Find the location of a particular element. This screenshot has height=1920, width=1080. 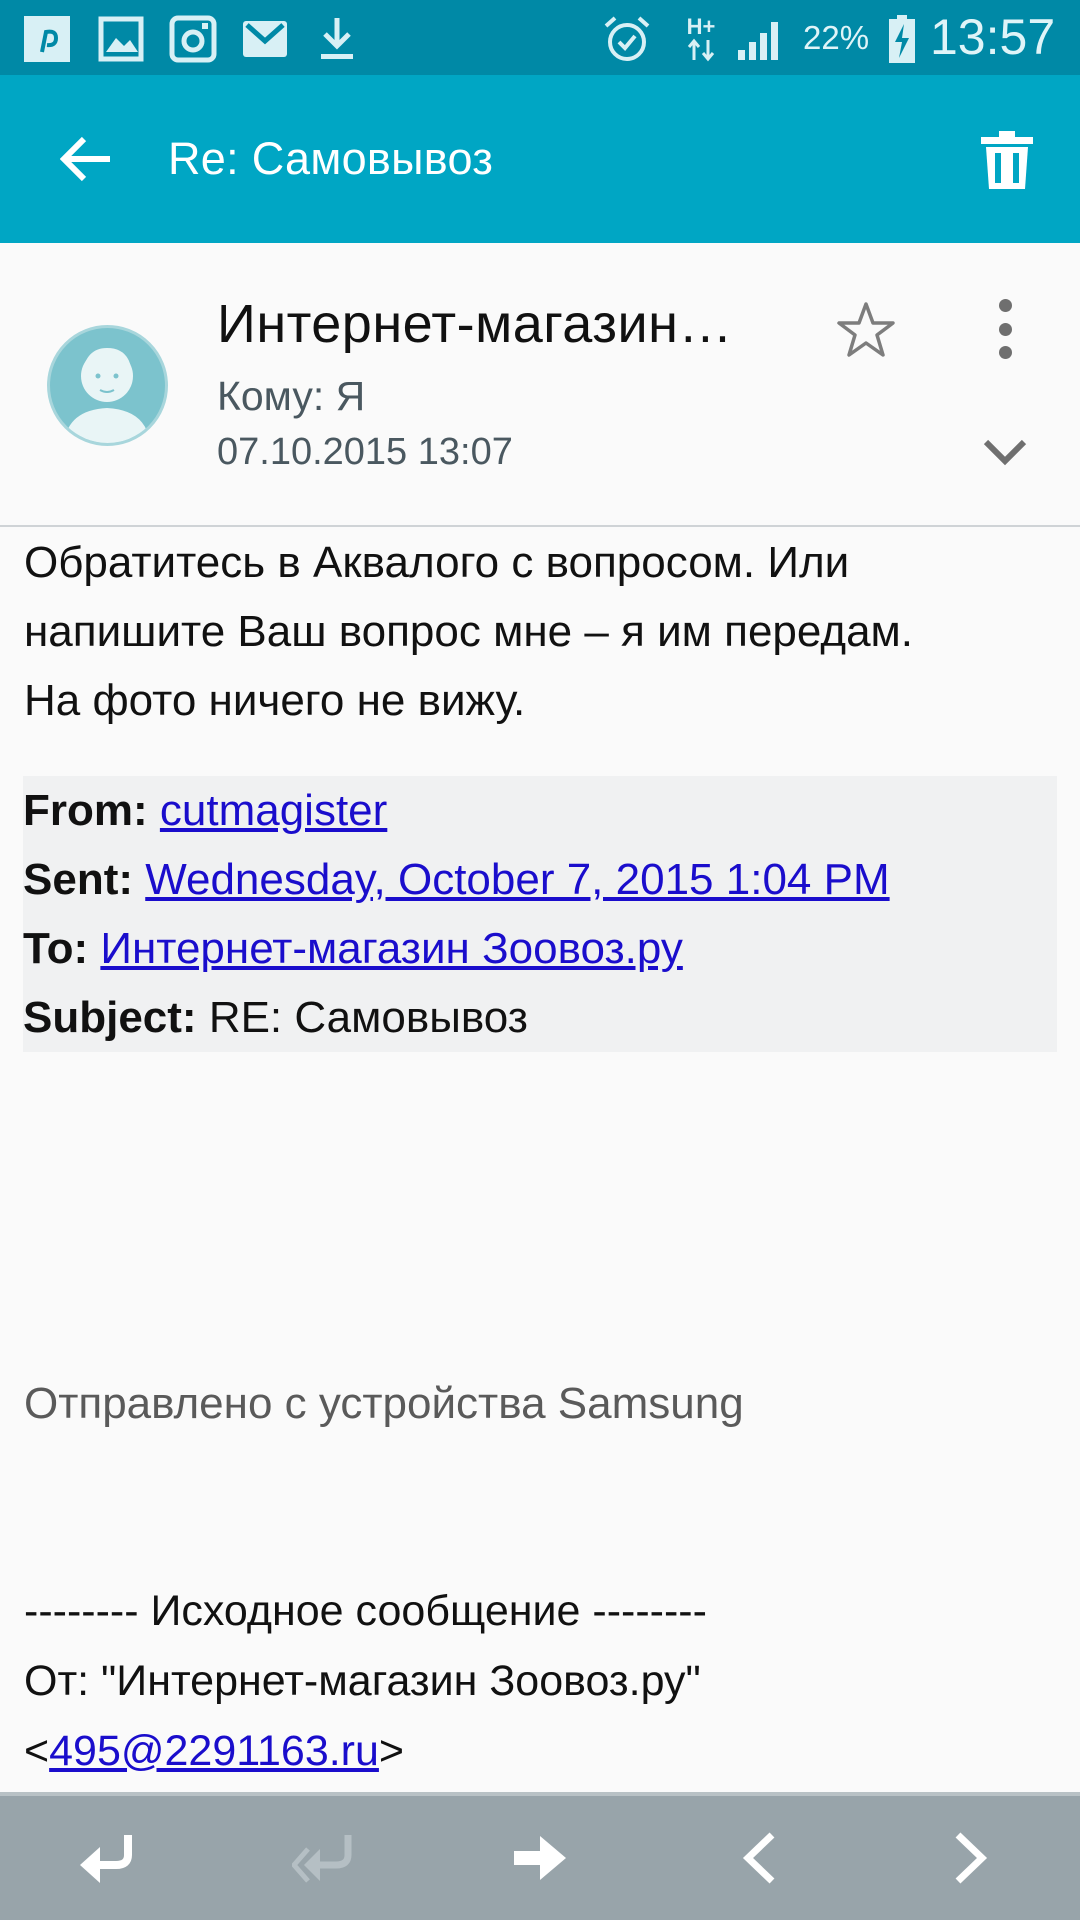

original-divider: -------- Исходное сообщение -------- is located at coordinates (365, 1611).